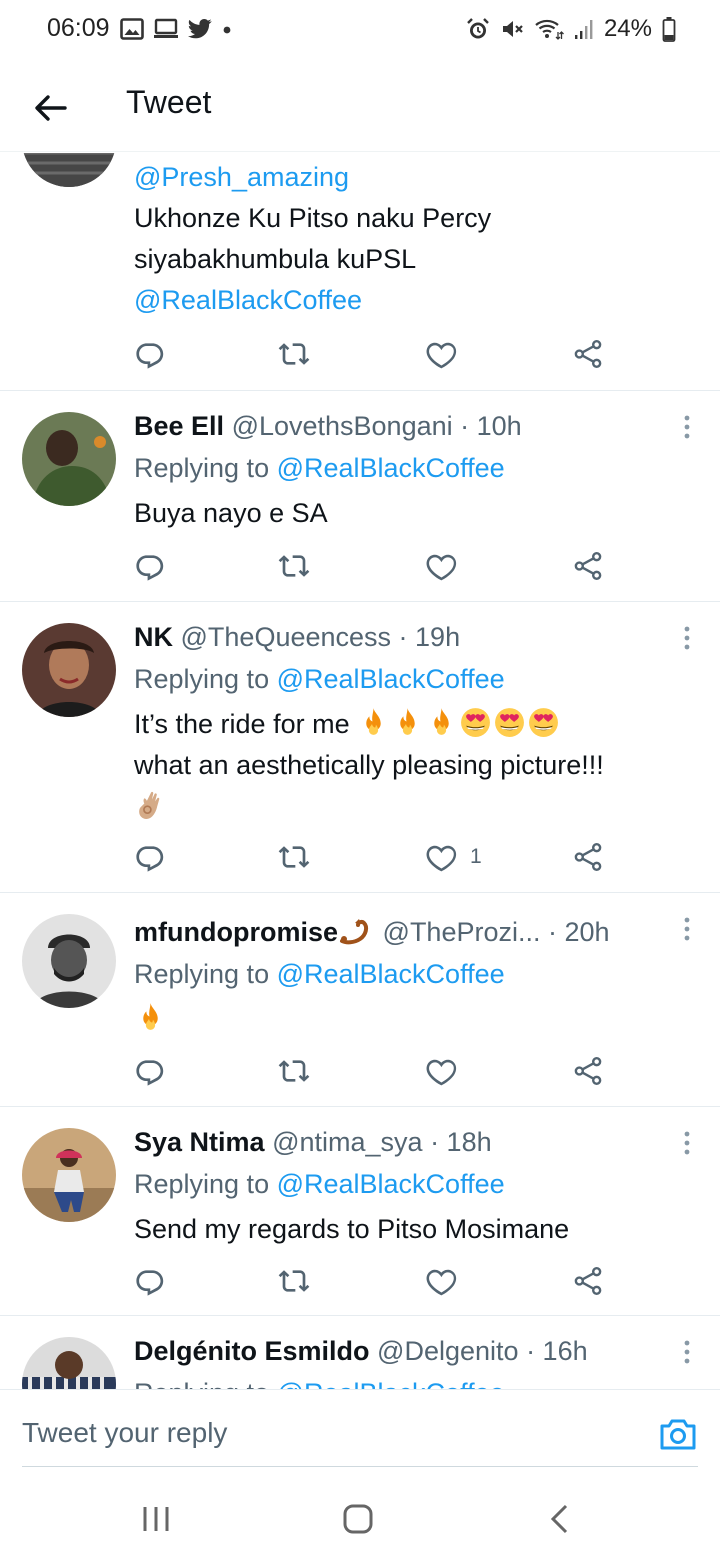 This screenshot has height=1560, width=720. I want to click on camera-icon, so click(678, 1434).